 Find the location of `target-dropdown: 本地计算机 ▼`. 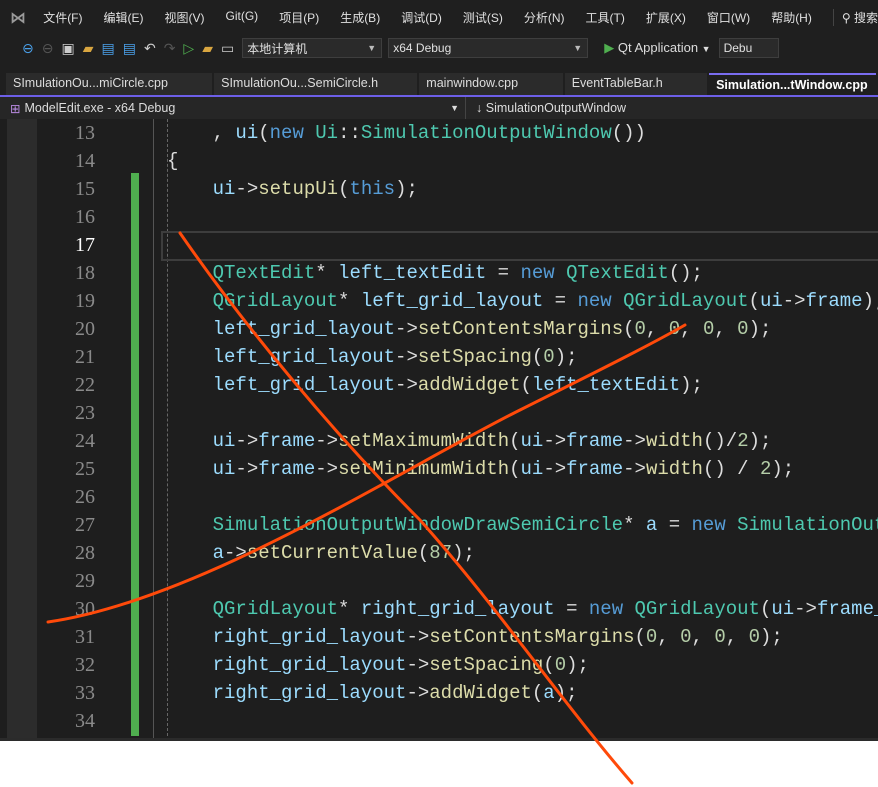

target-dropdown: 本地计算机 ▼ is located at coordinates (312, 48).